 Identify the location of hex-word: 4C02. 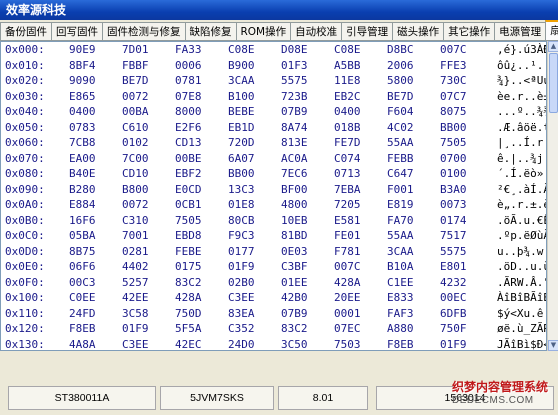
(400, 127).